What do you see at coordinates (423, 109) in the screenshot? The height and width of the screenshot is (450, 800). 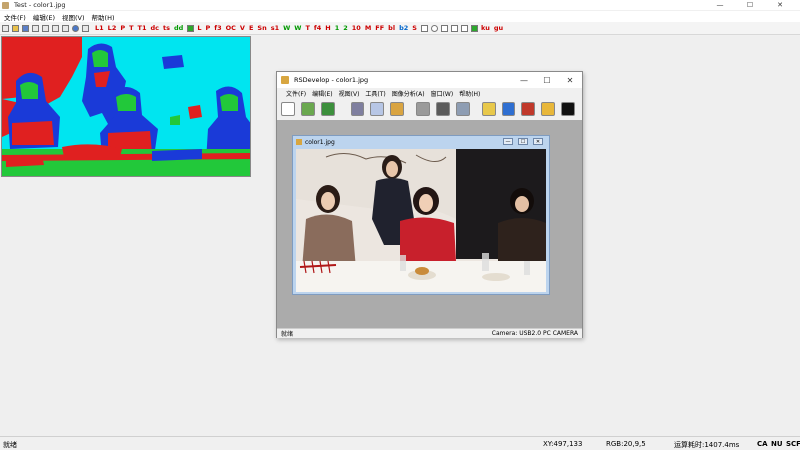 I see `camera-icon` at bounding box center [423, 109].